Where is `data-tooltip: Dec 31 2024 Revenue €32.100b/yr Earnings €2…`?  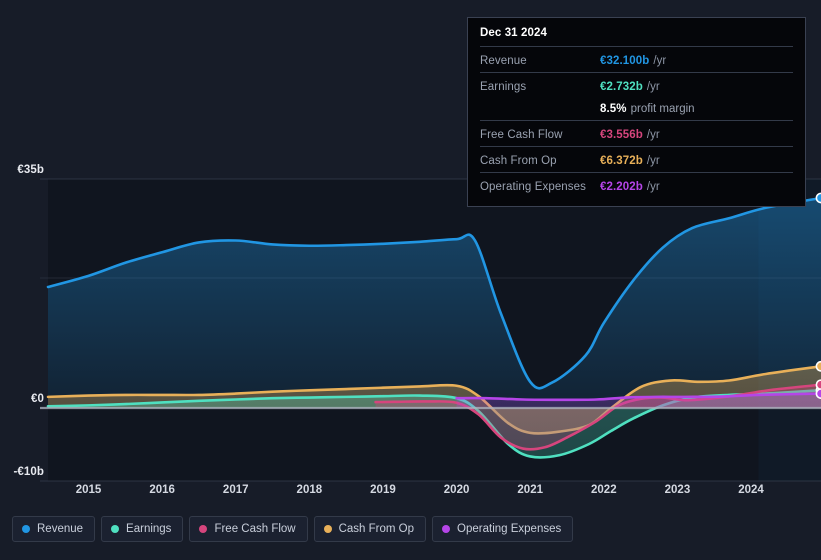
data-tooltip: Dec 31 2024 Revenue €32.100b/yr Earnings €2… is located at coordinates (636, 112).